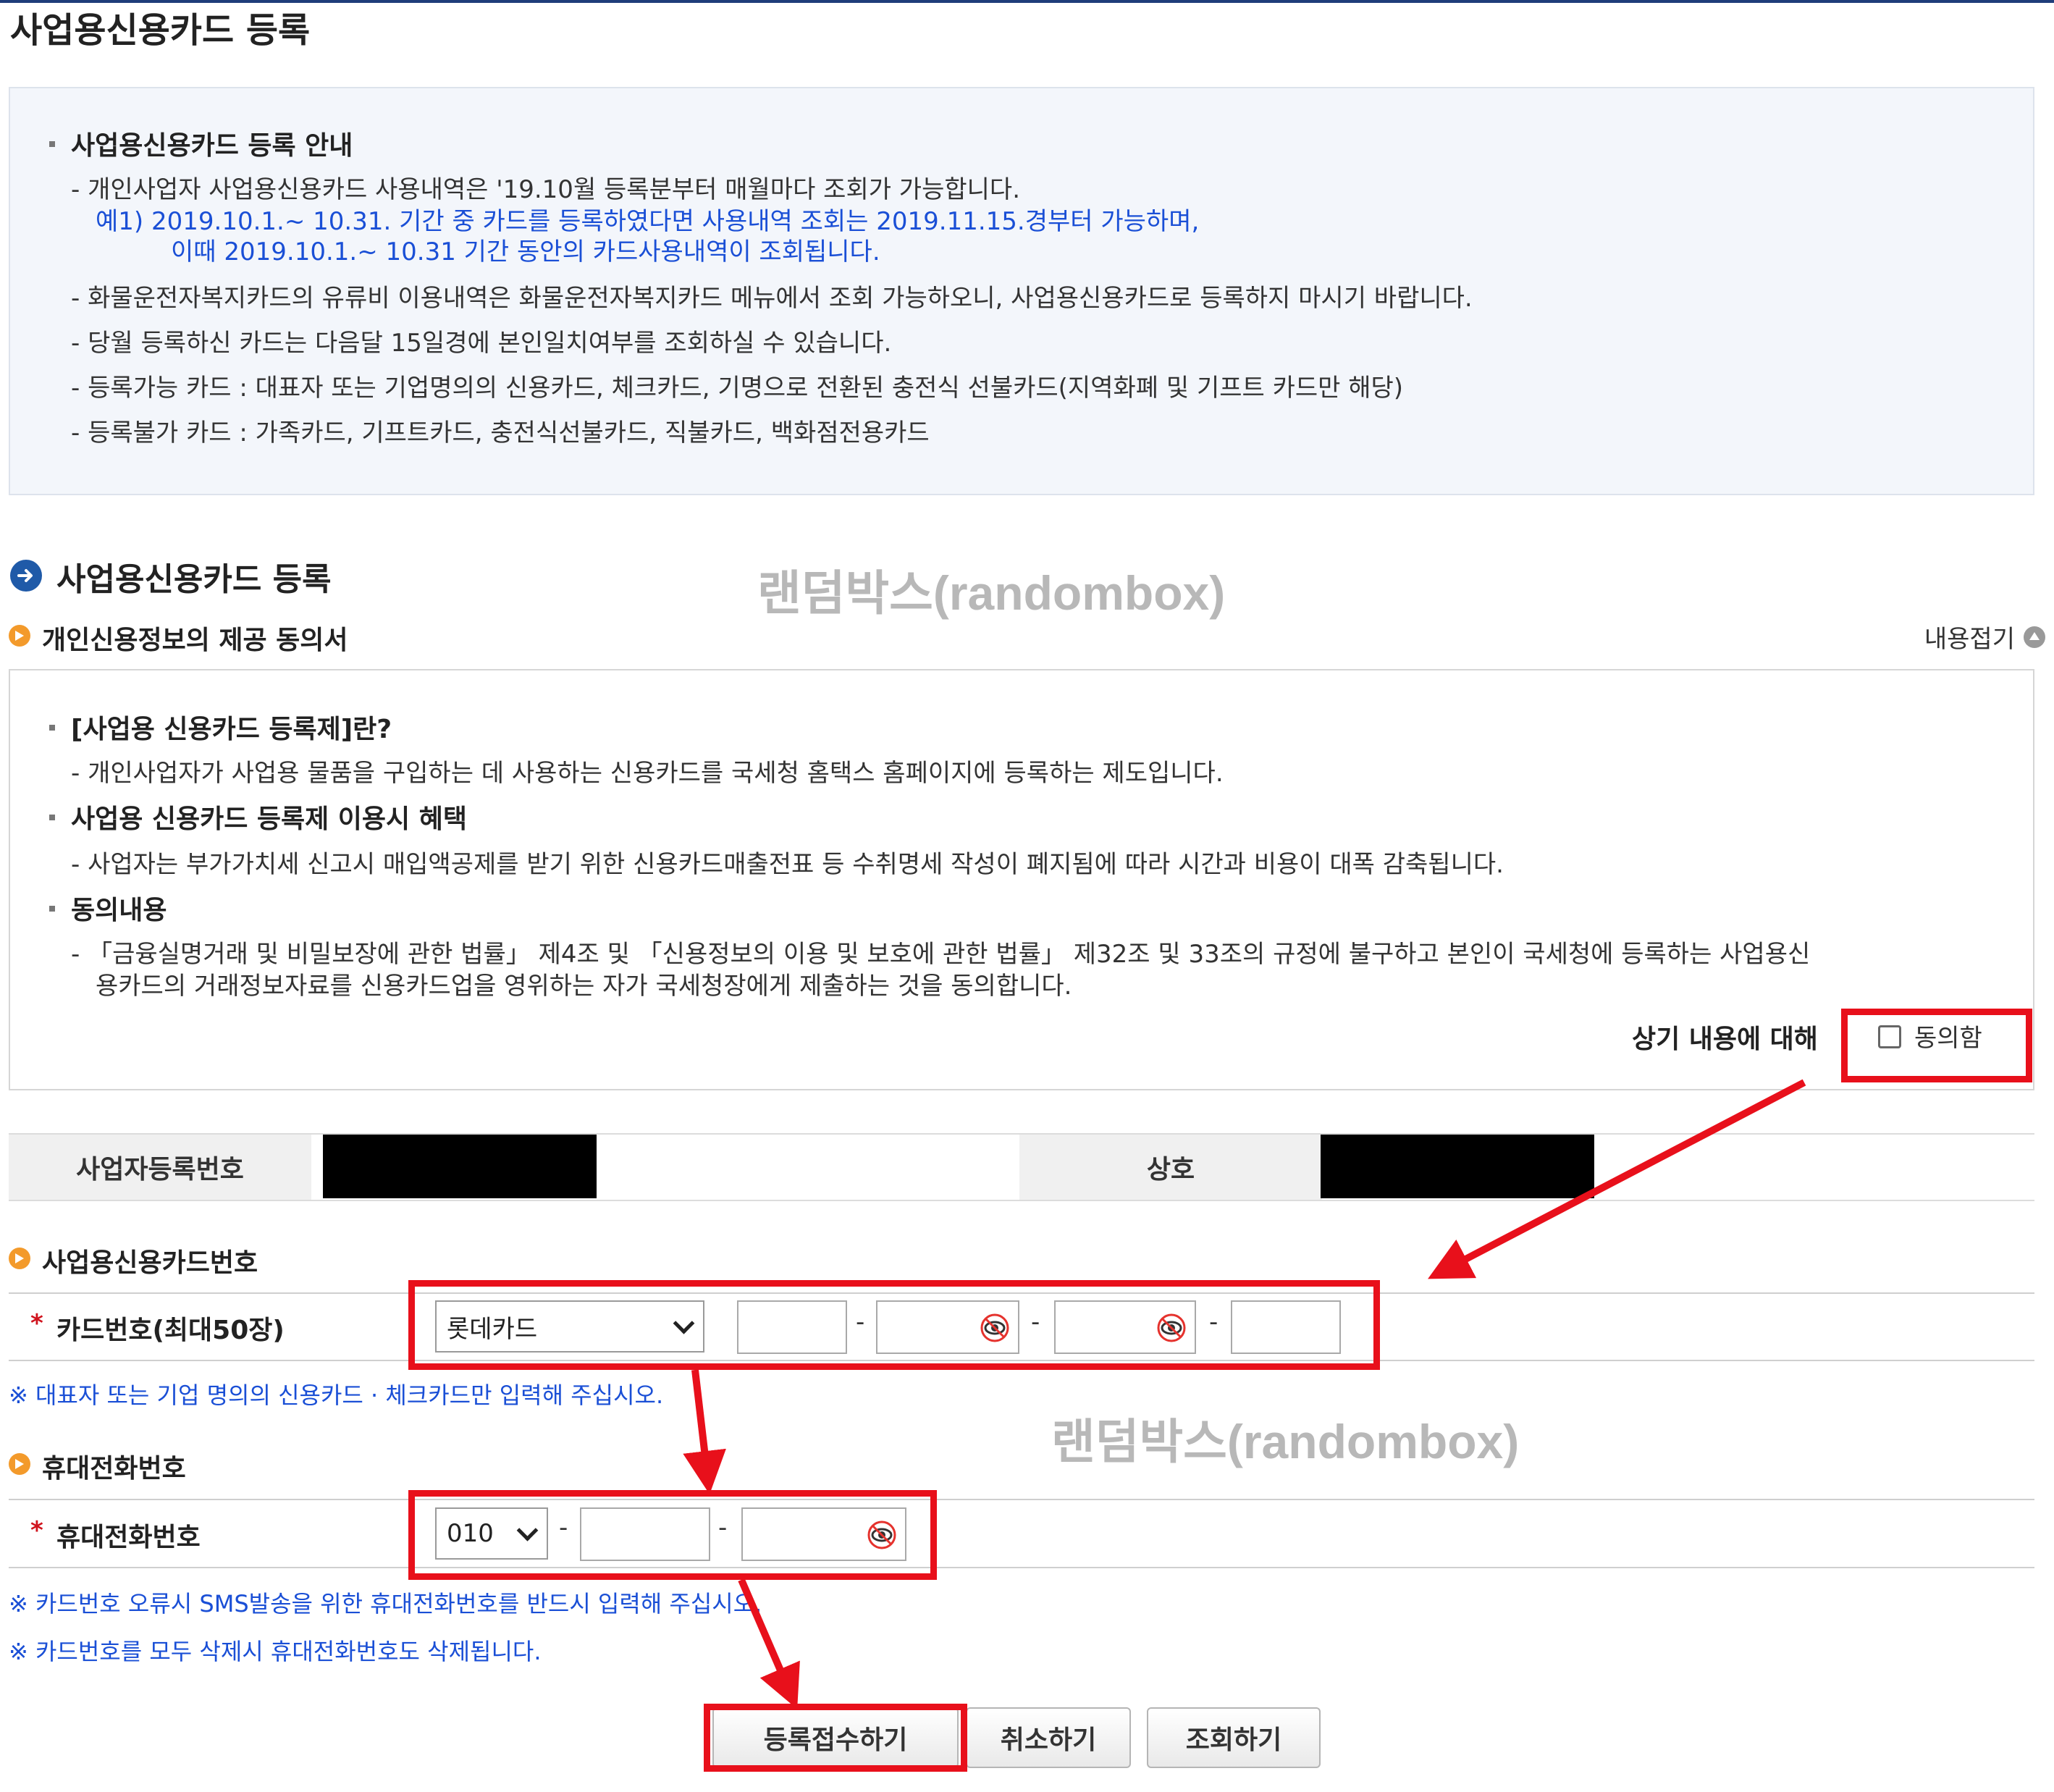 This screenshot has height=1792, width=2054. What do you see at coordinates (672, 1535) in the screenshot?
I see `highlight-phone` at bounding box center [672, 1535].